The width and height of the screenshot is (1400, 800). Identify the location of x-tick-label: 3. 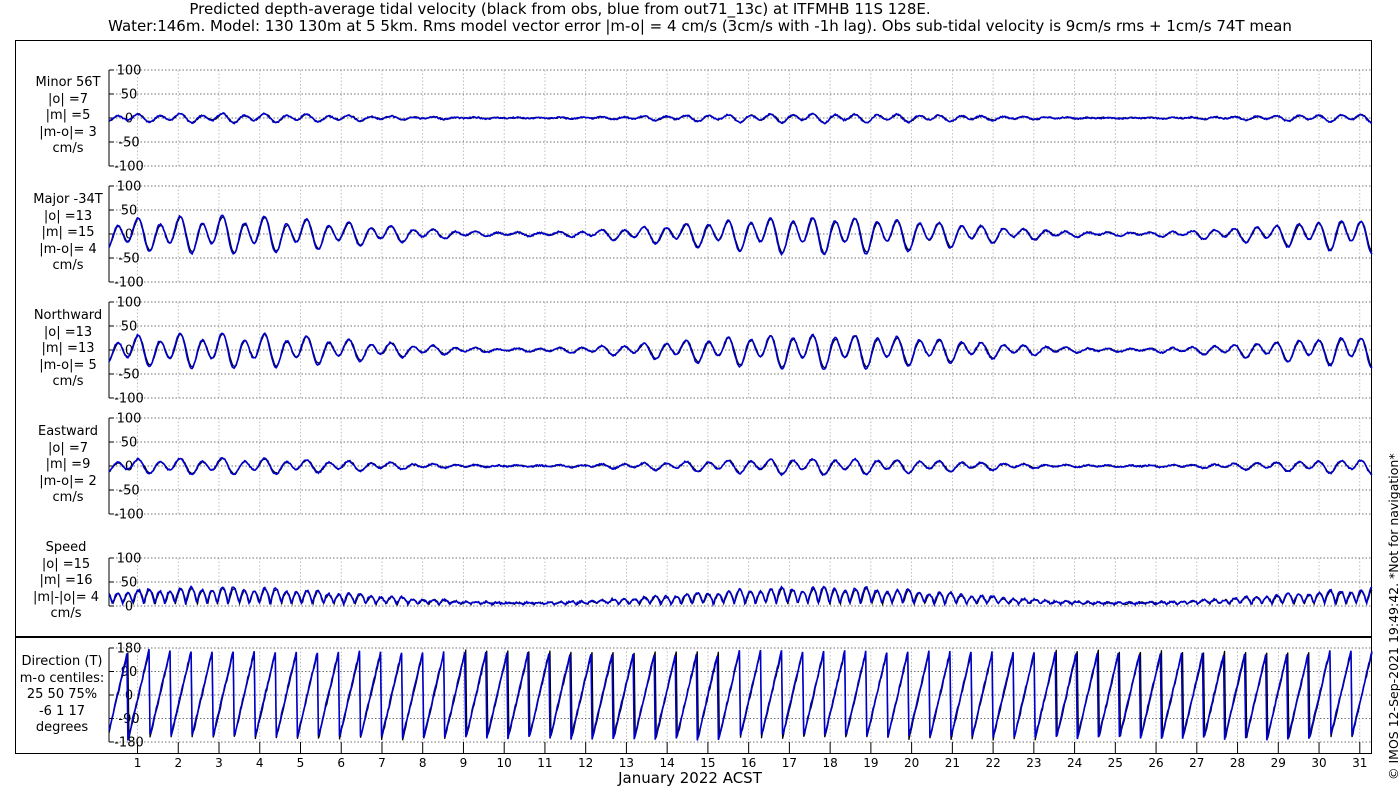
(219, 763).